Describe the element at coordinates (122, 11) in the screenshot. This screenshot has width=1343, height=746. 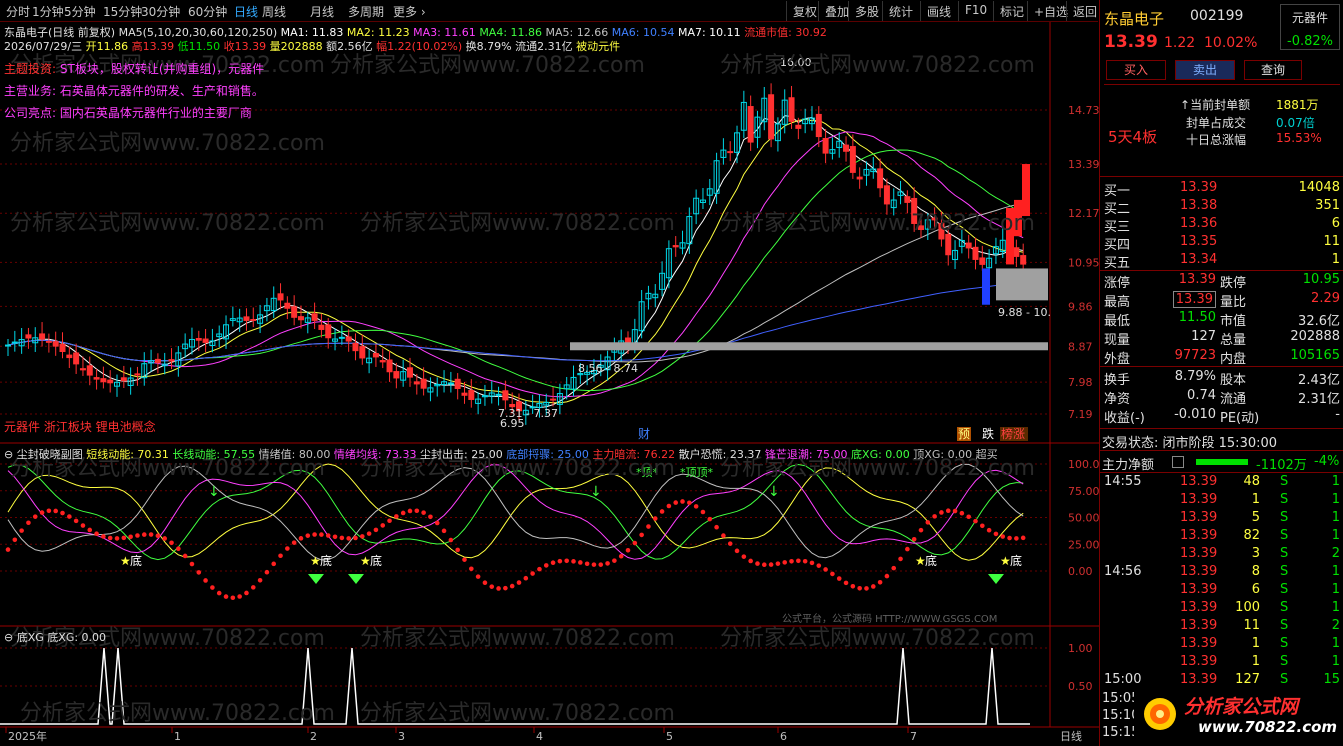
I see `tab-3: 15分钟` at that location.